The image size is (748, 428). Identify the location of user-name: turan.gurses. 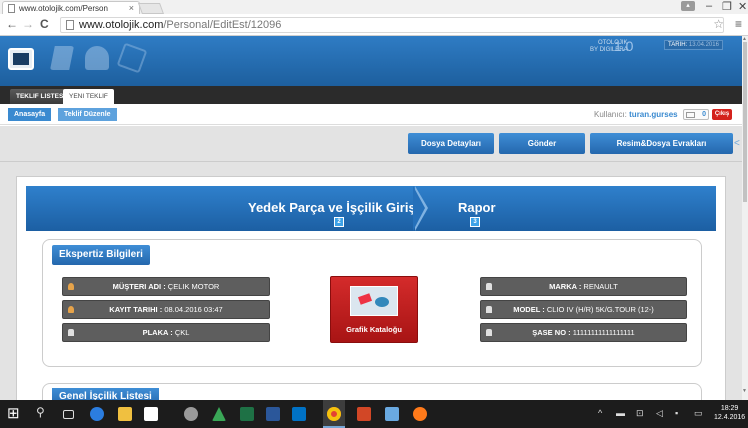
(653, 114).